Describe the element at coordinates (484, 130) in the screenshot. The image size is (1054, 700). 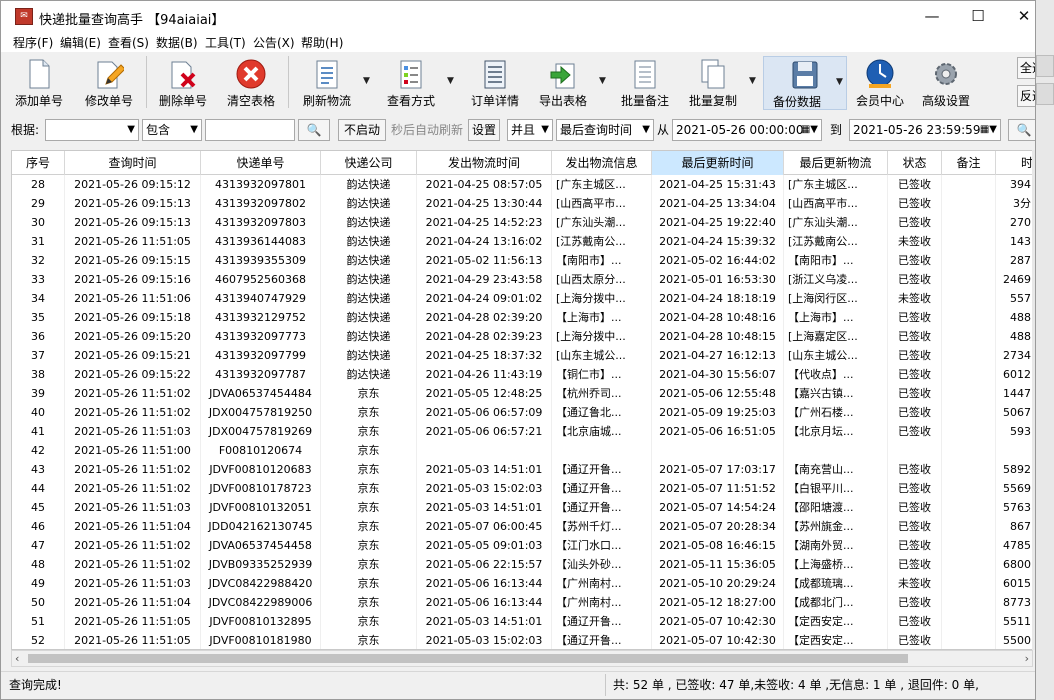
I see `settings-button: 设置` at that location.